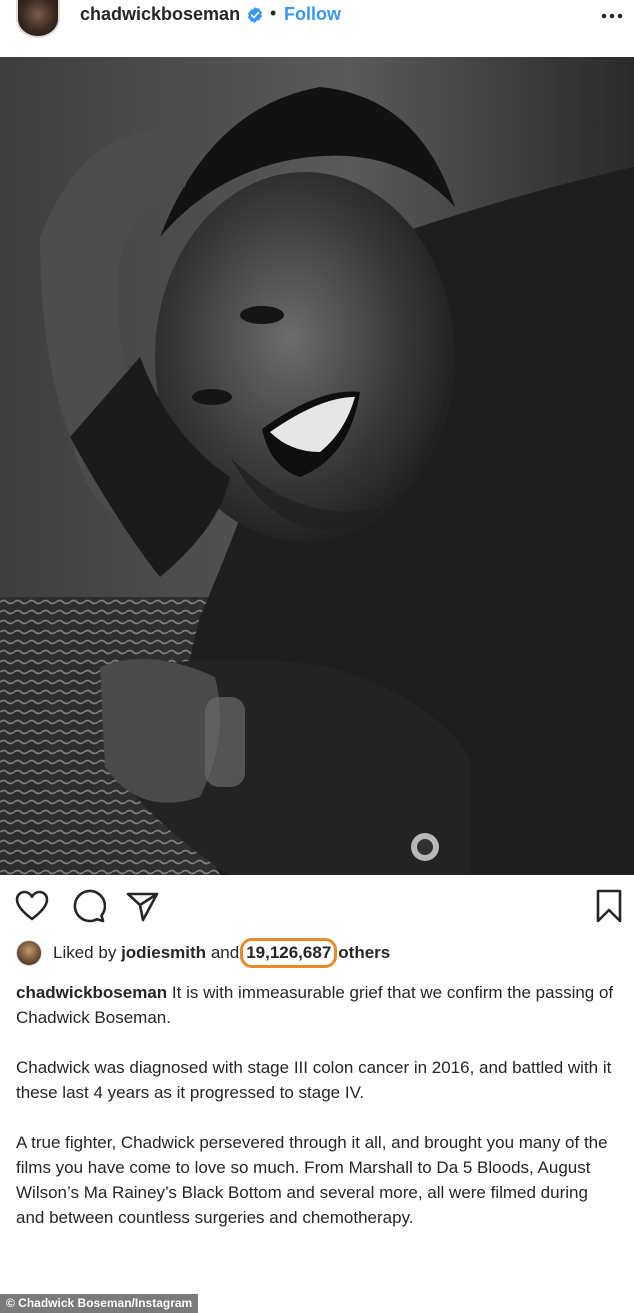 The height and width of the screenshot is (1313, 634). Describe the element at coordinates (85, 952) in the screenshot. I see `likes-prefix: Liked by` at that location.